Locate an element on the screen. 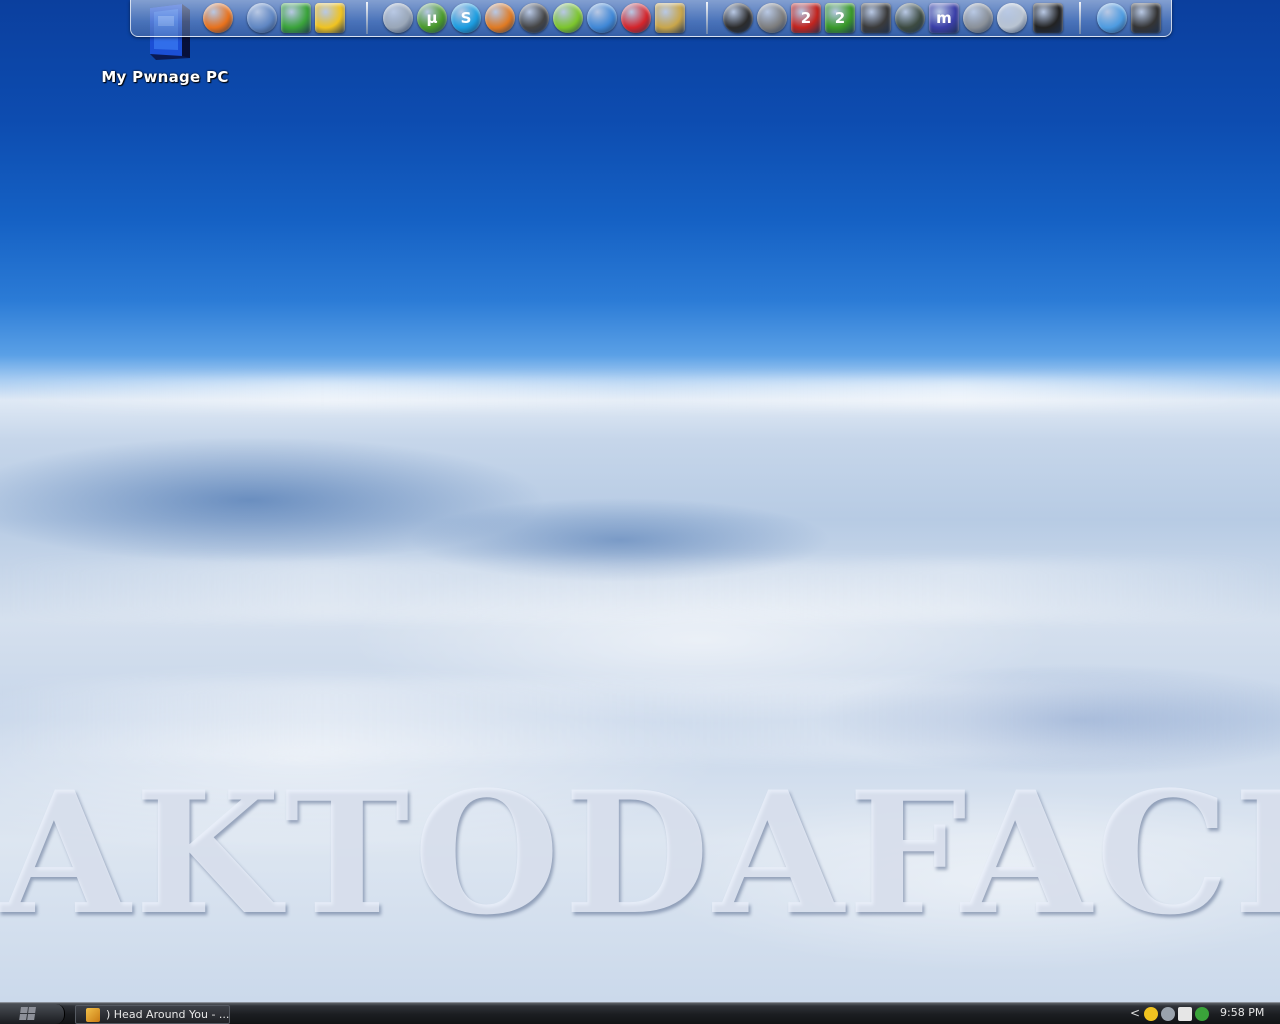 This screenshot has height=1024, width=1280. network-tray-icon is located at coordinates (1185, 1014).